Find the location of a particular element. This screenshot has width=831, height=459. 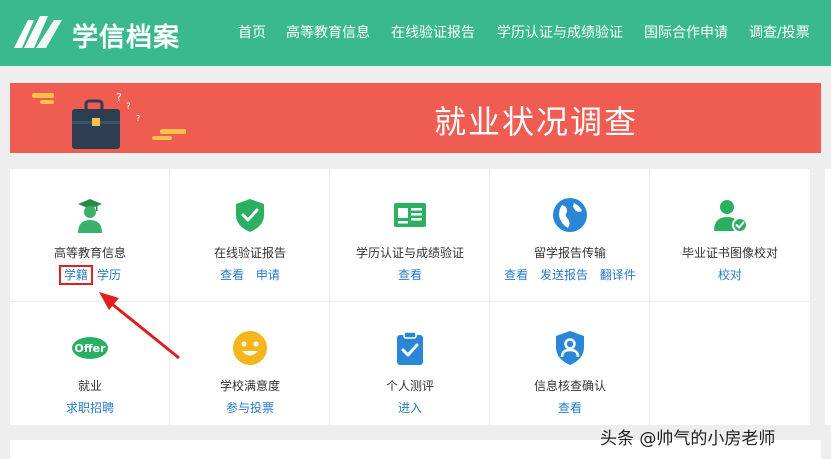

shield-check-icon is located at coordinates (250, 215).